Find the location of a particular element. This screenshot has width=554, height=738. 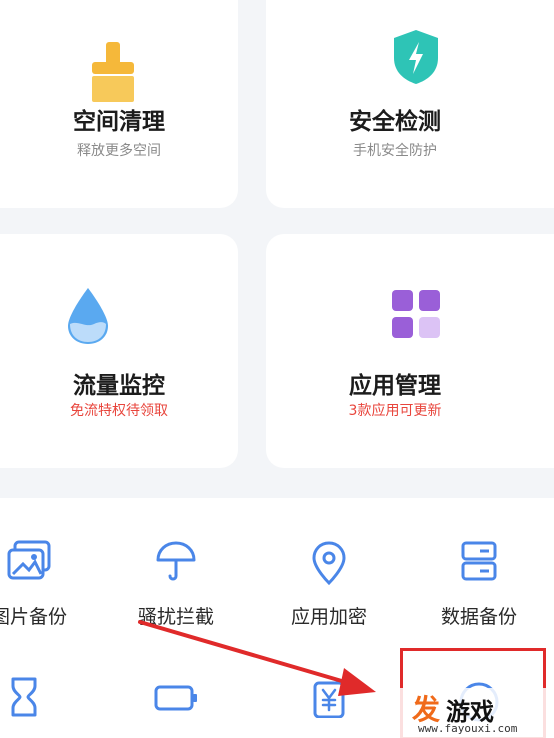

shield-bolt-icon is located at coordinates (416, 59).